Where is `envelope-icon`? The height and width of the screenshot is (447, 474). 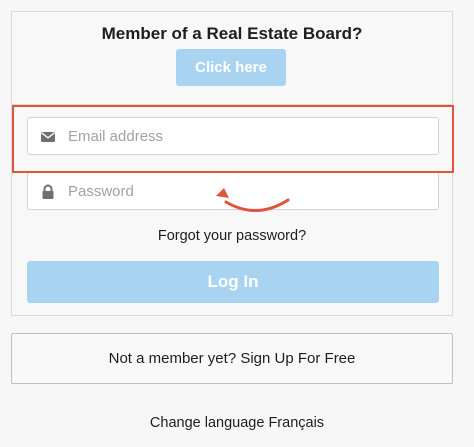
envelope-icon is located at coordinates (48, 137).